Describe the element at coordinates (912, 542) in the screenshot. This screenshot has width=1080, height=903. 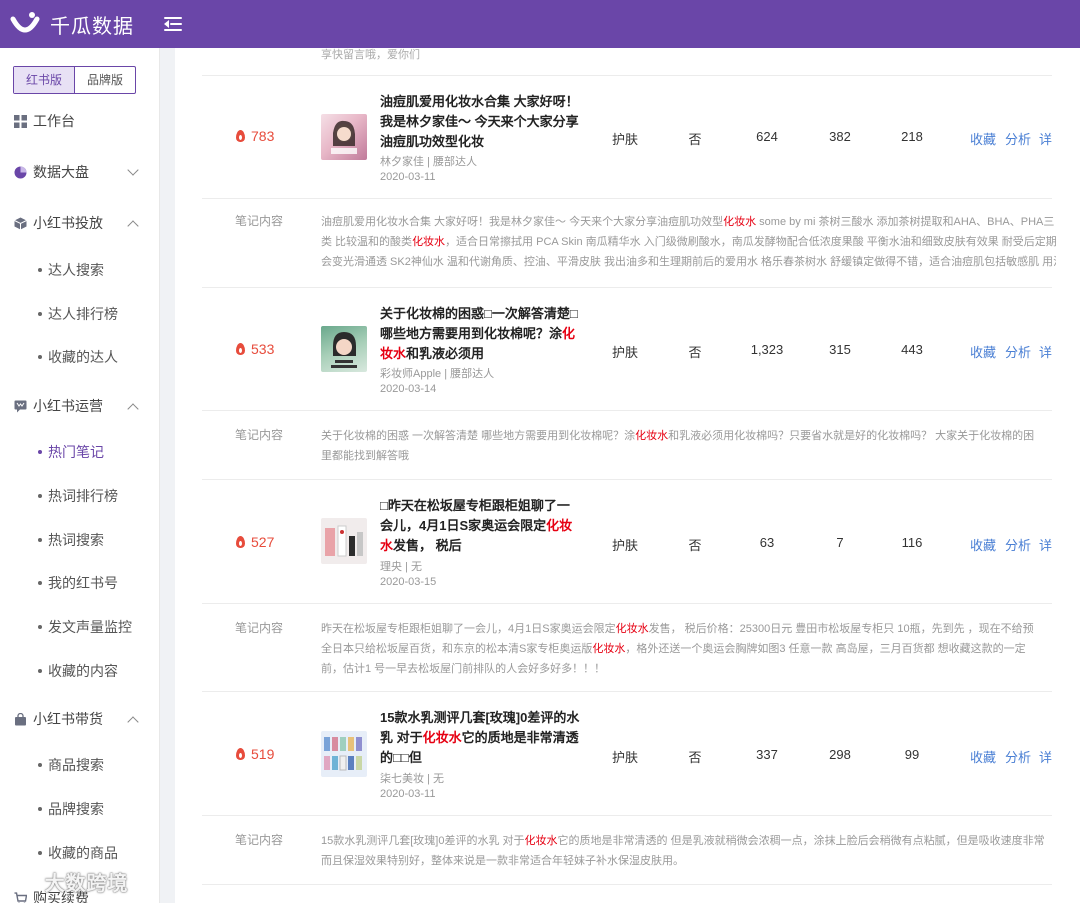
I see `comments-cell: 116` at that location.